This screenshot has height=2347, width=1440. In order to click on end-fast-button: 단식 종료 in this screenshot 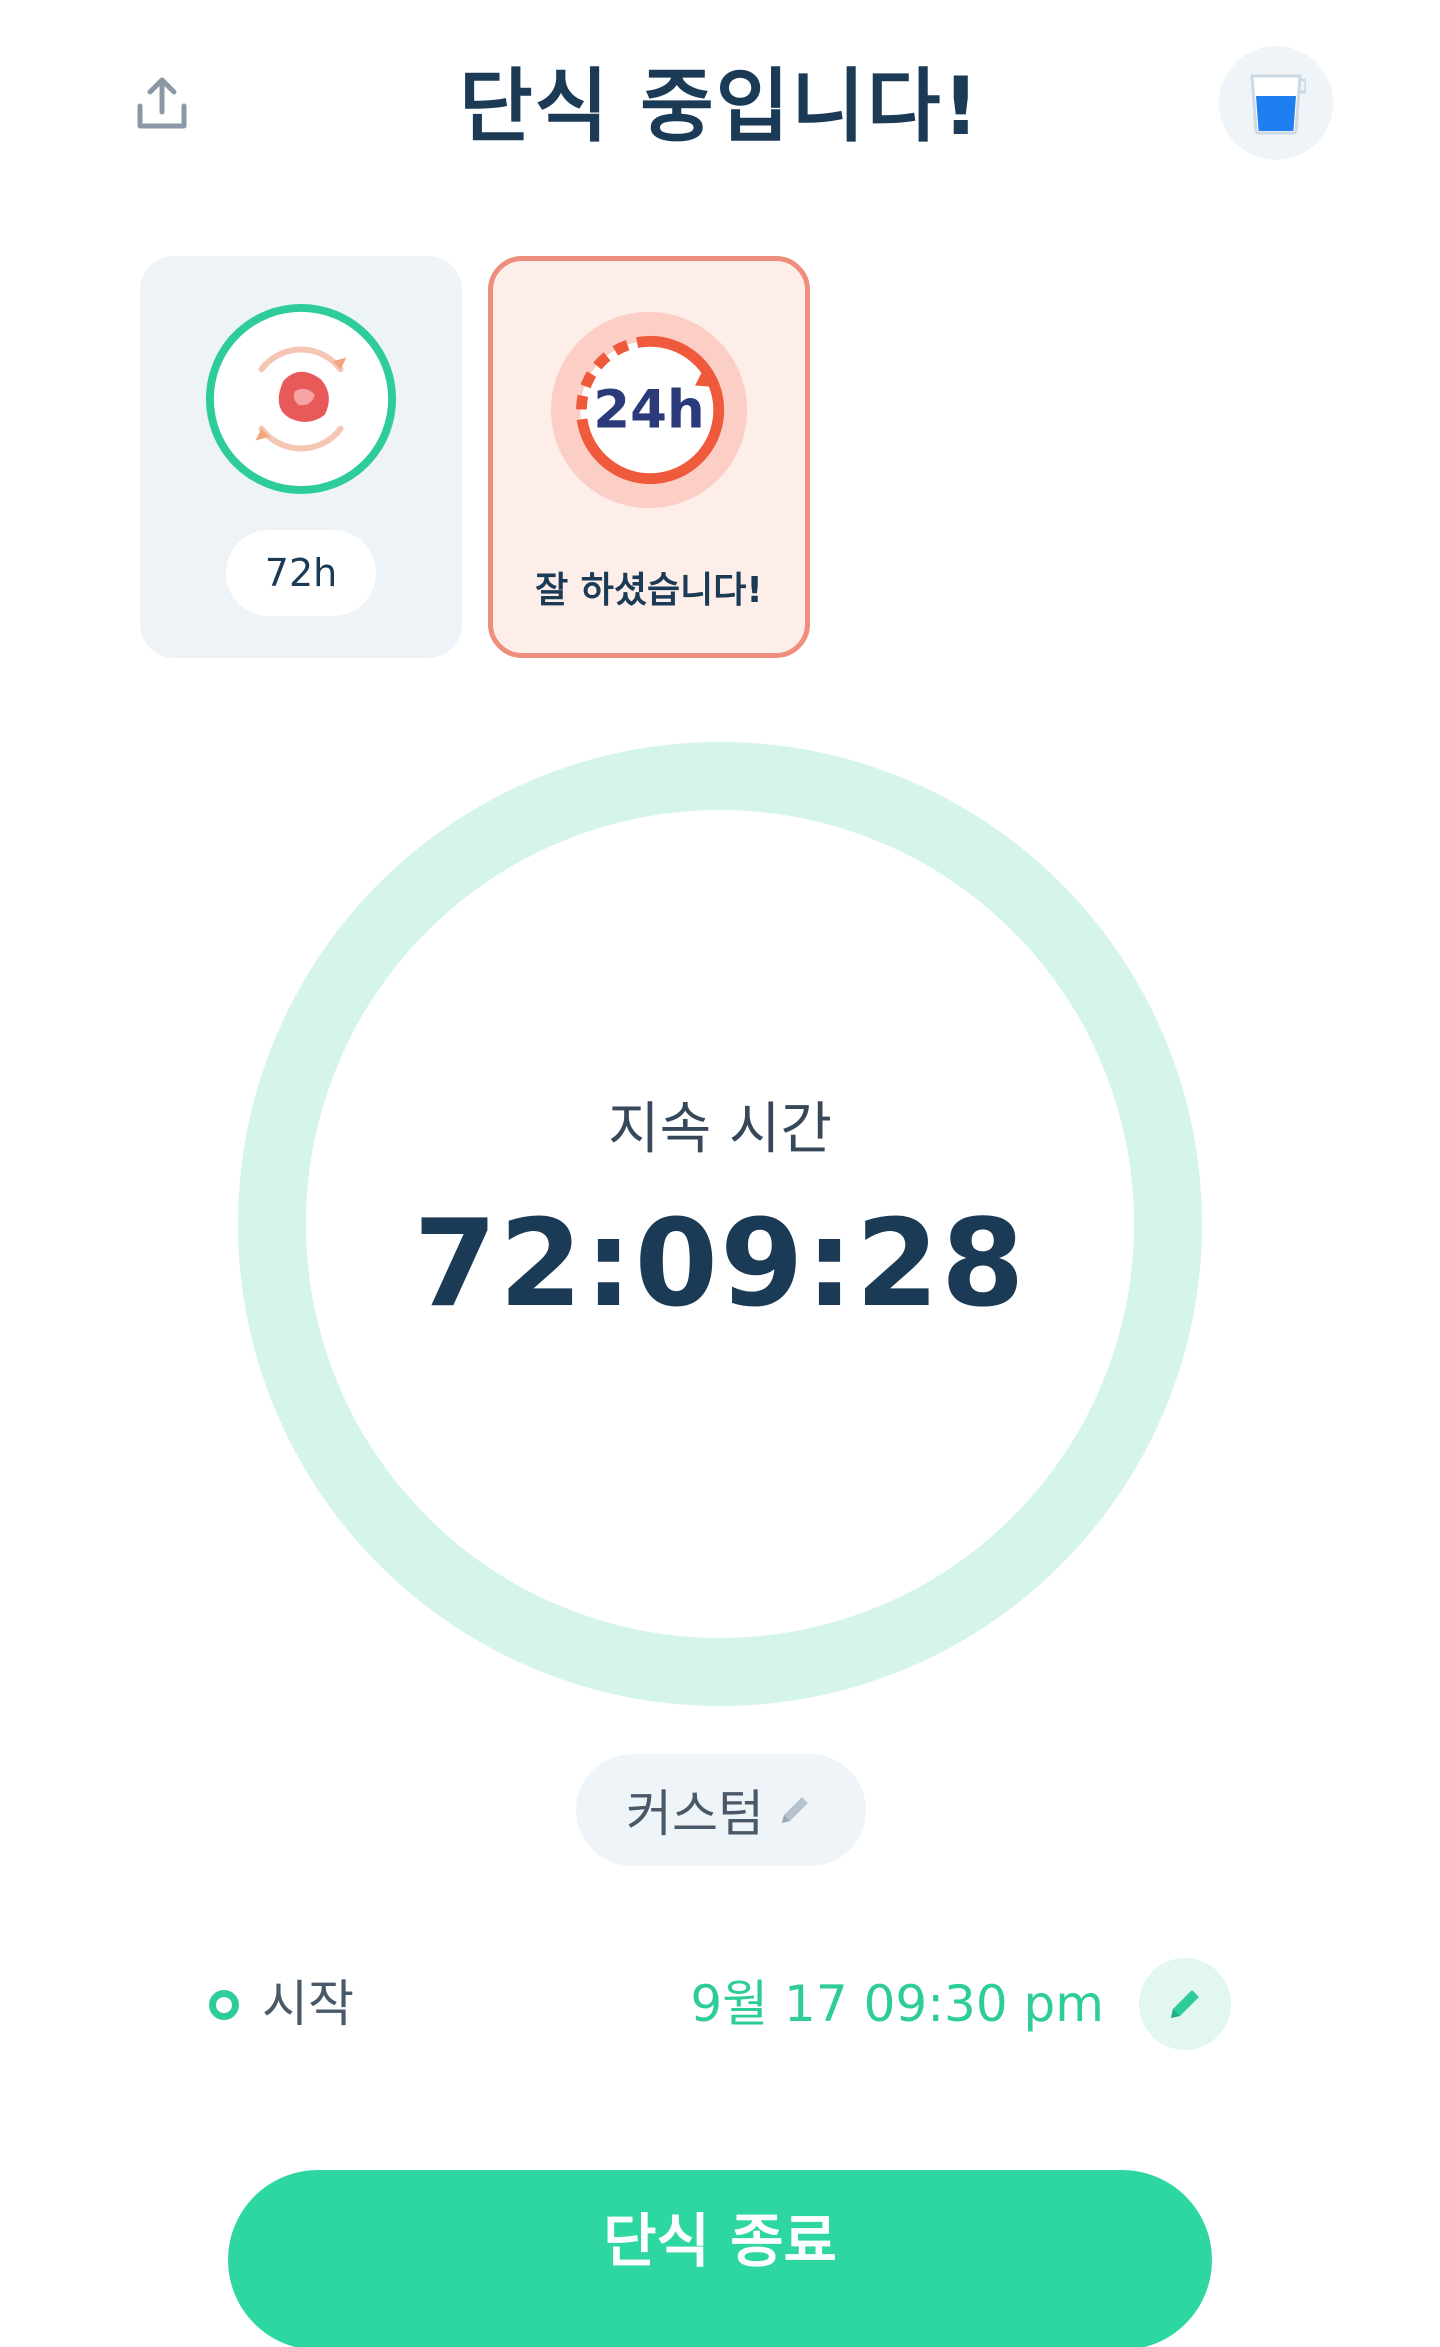, I will do `click(720, 2258)`.